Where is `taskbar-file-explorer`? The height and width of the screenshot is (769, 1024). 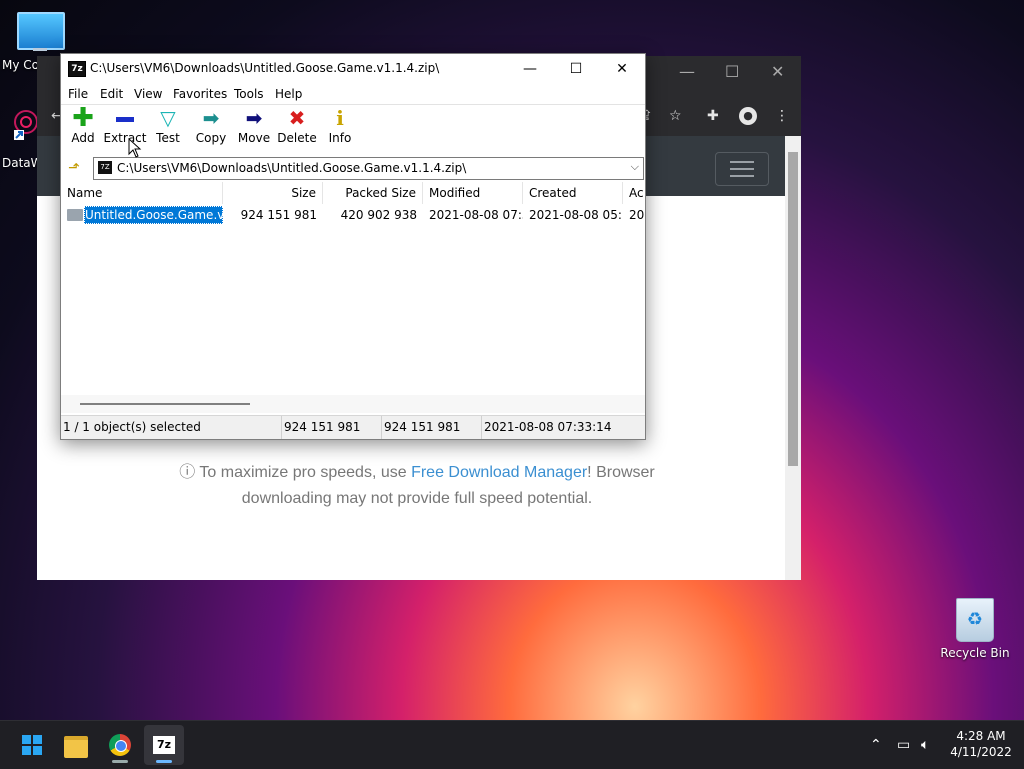
taskbar-file-explorer is located at coordinates (76, 745).